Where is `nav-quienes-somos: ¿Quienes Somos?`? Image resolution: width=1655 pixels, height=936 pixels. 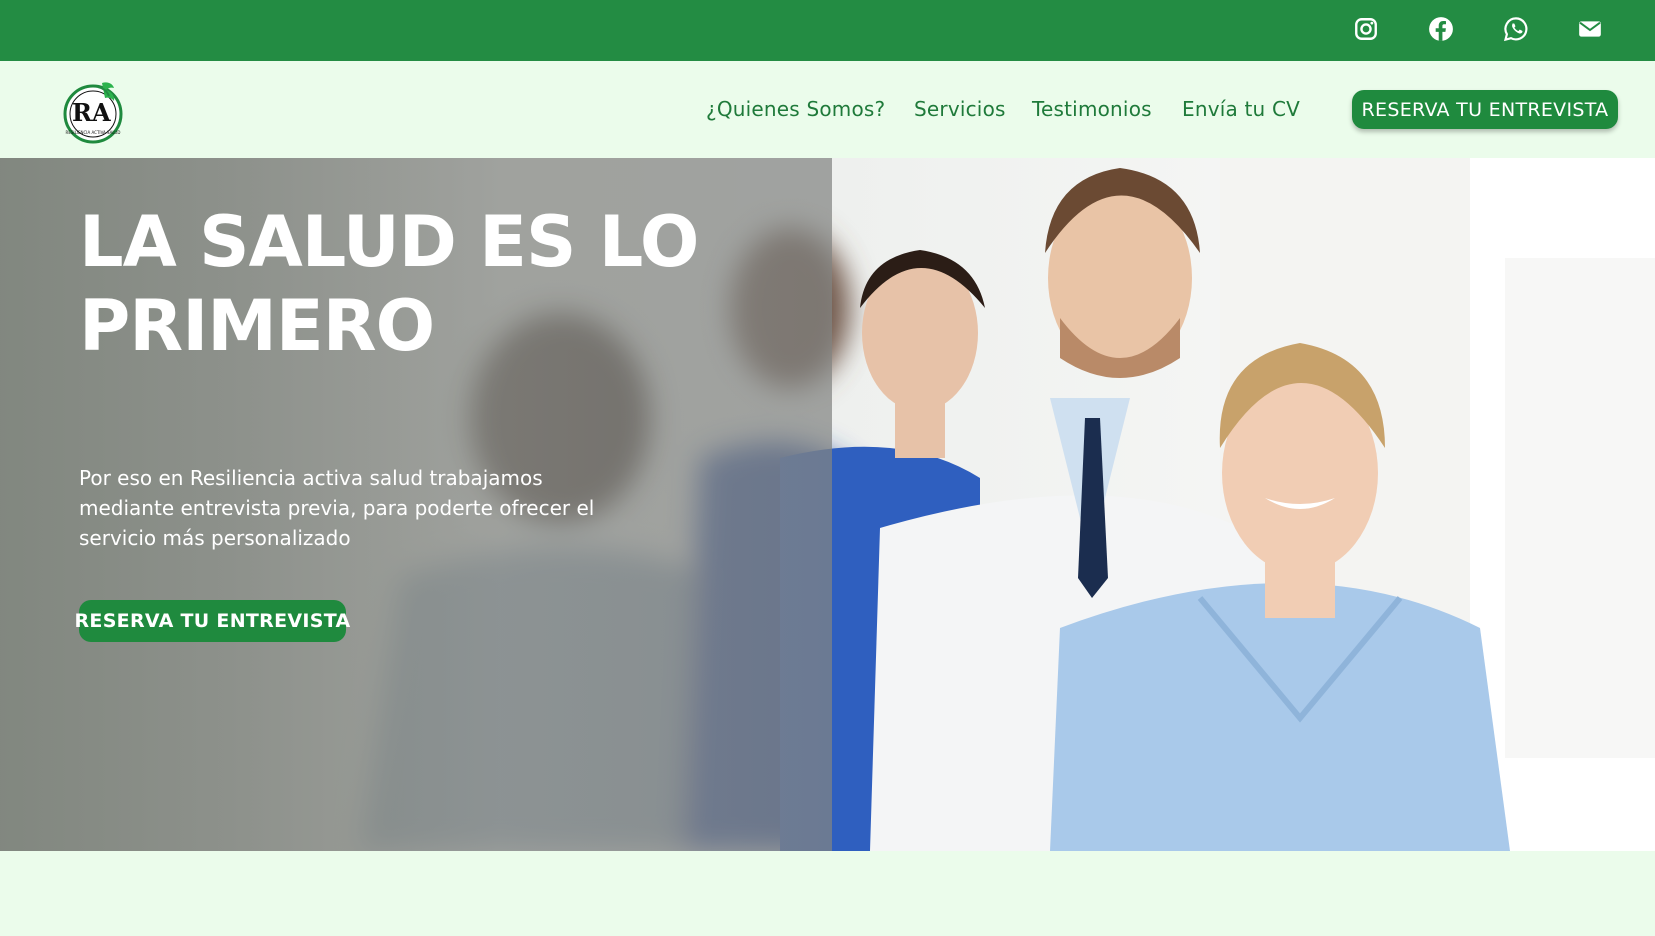
nav-quienes-somos: ¿Quienes Somos? is located at coordinates (795, 109).